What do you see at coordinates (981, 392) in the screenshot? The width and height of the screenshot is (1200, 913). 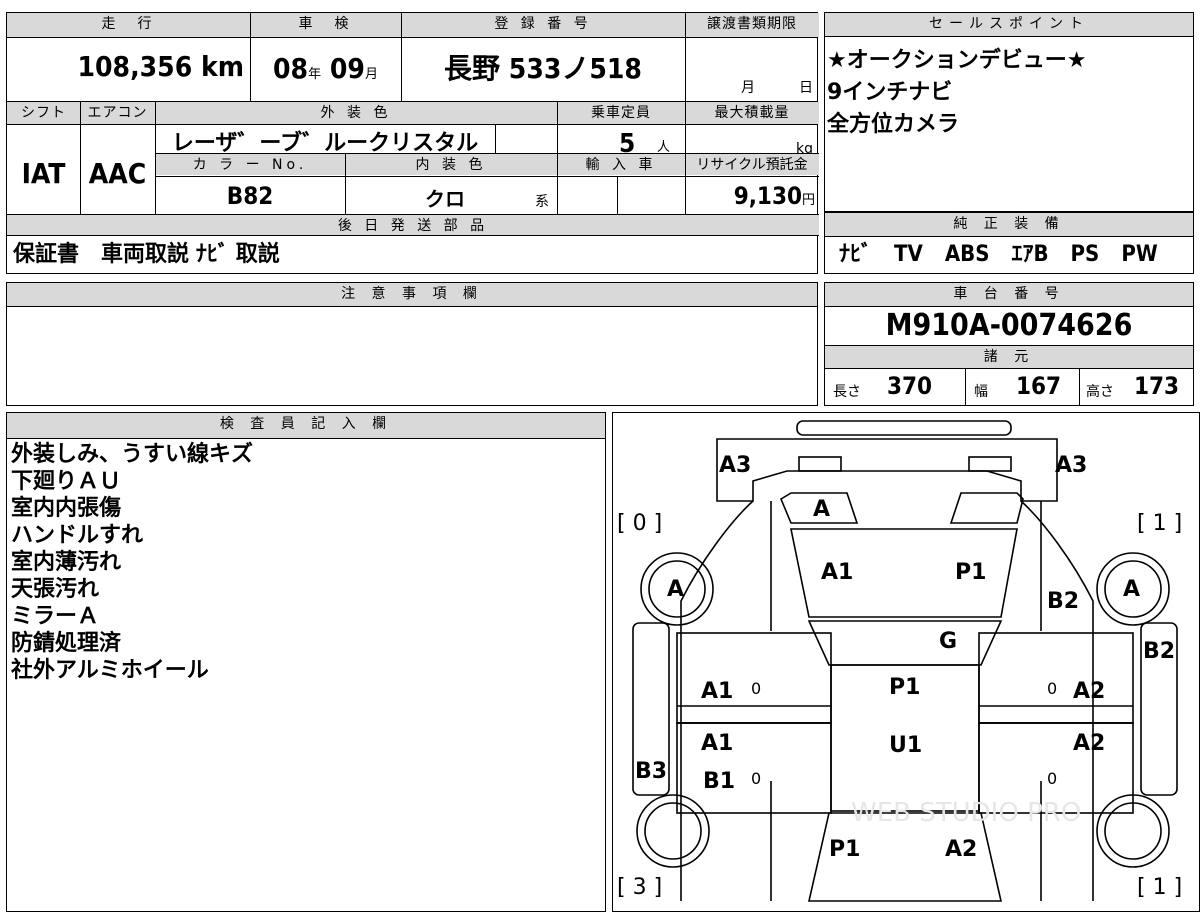 I see `width-label: 幅` at bounding box center [981, 392].